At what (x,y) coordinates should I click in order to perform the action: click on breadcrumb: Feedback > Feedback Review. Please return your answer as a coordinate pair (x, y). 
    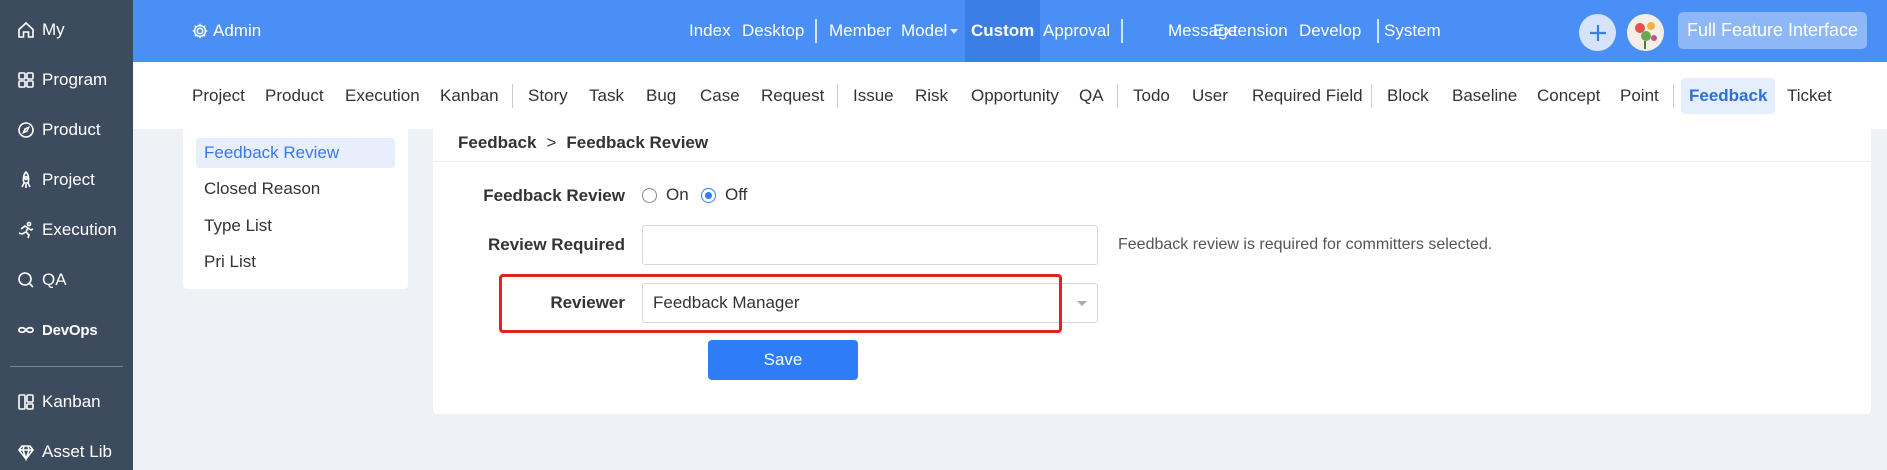
    Looking at the image, I should click on (583, 143).